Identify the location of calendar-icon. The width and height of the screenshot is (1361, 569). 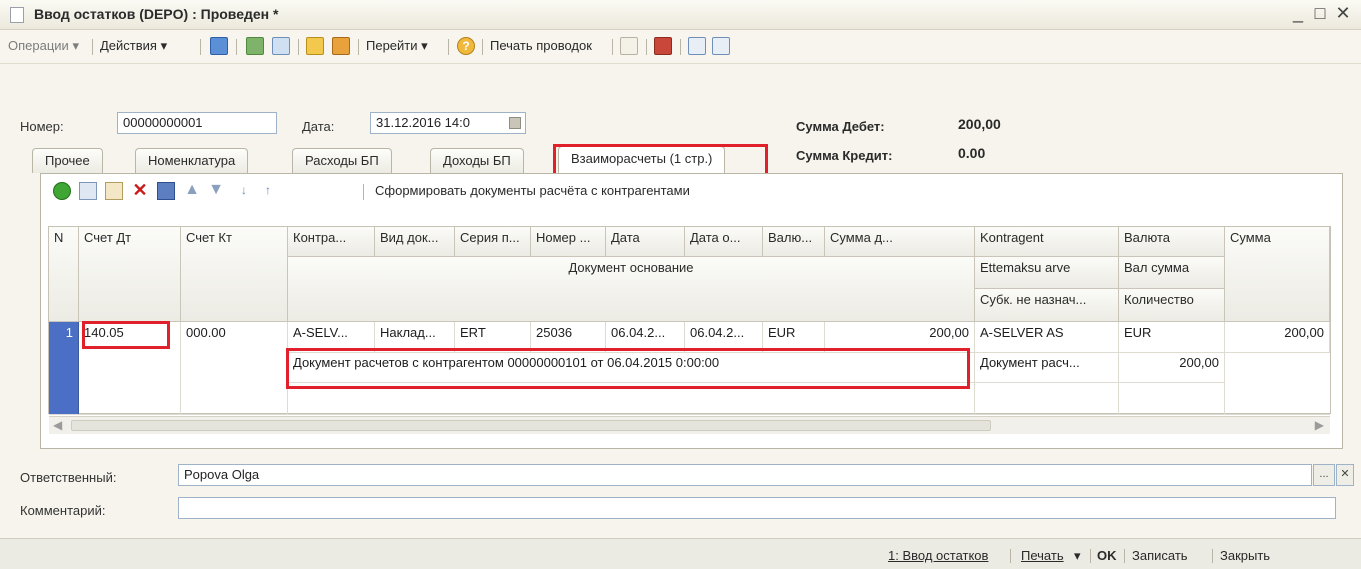
(515, 123).